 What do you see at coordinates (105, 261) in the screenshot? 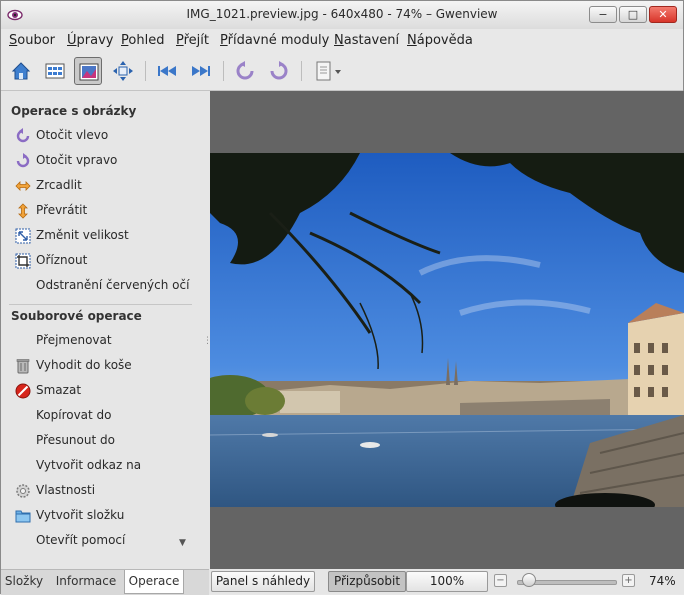
I see `op-crop: Oříznout` at bounding box center [105, 261].